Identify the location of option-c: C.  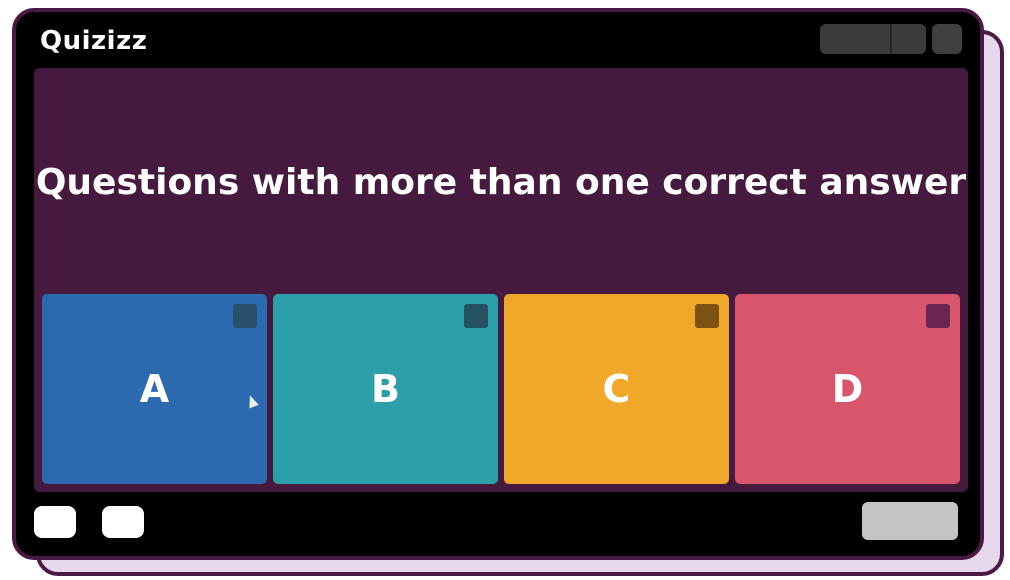
(616, 389).